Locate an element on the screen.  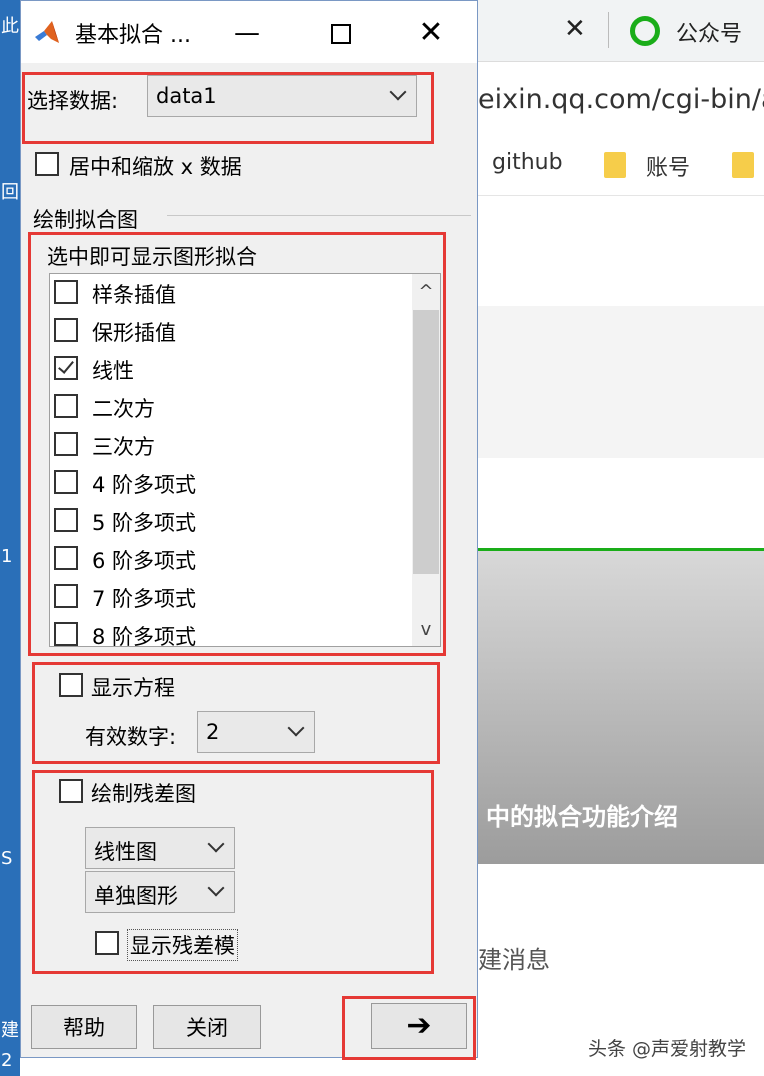
close-button: ✕ is located at coordinates (431, 33).